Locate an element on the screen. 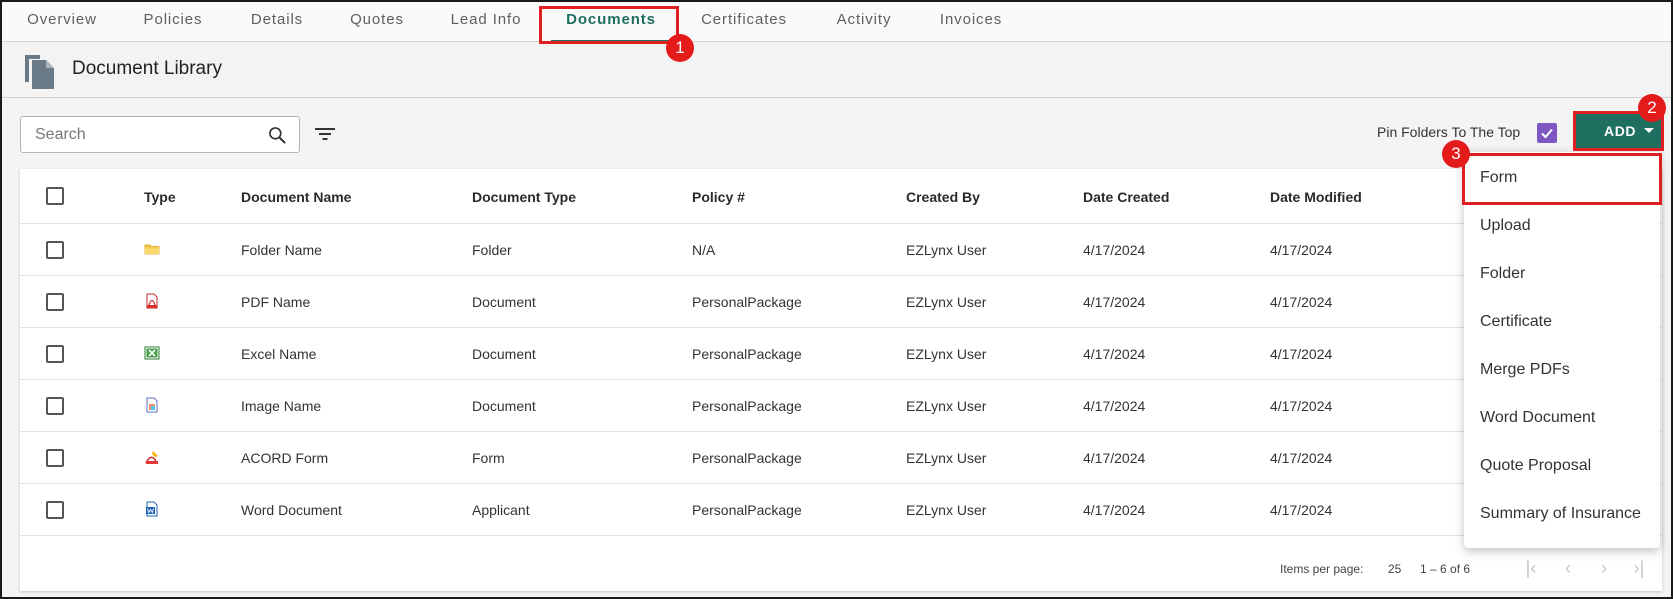  document-name: Image Name is located at coordinates (281, 406).